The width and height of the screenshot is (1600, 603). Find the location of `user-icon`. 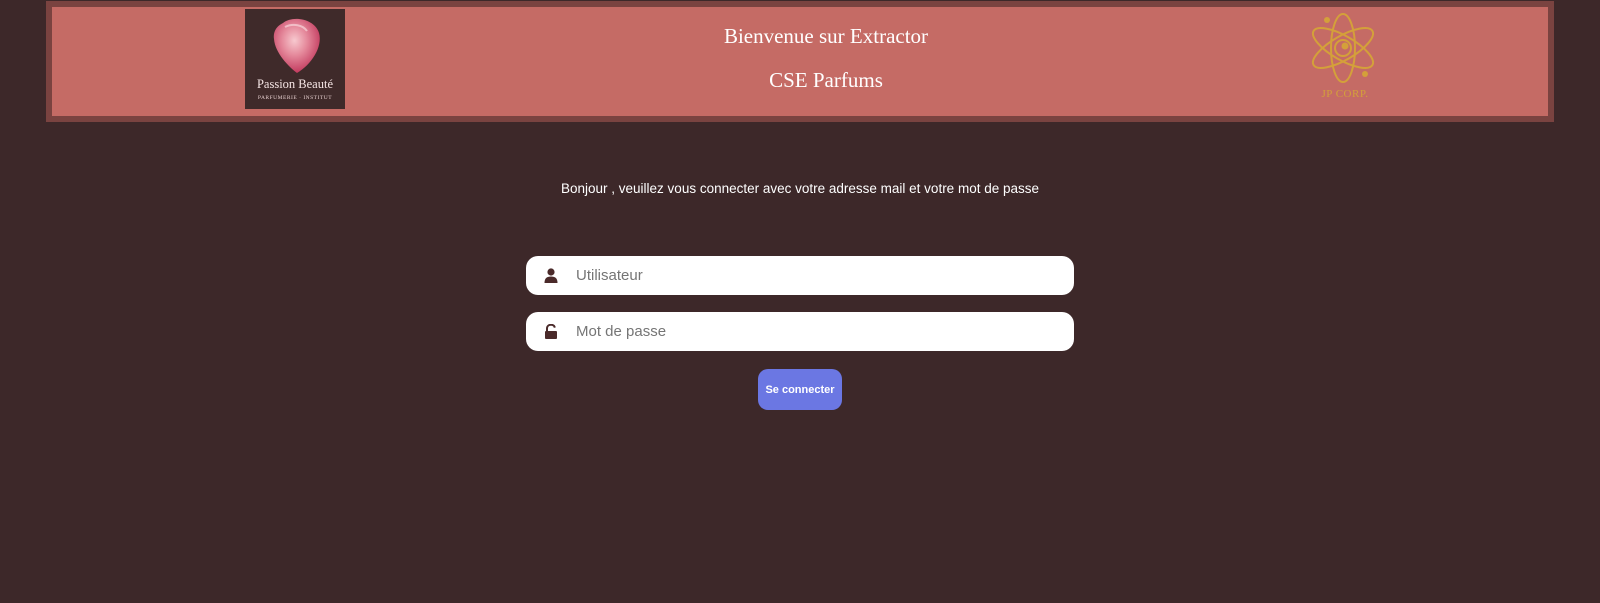

user-icon is located at coordinates (551, 275).